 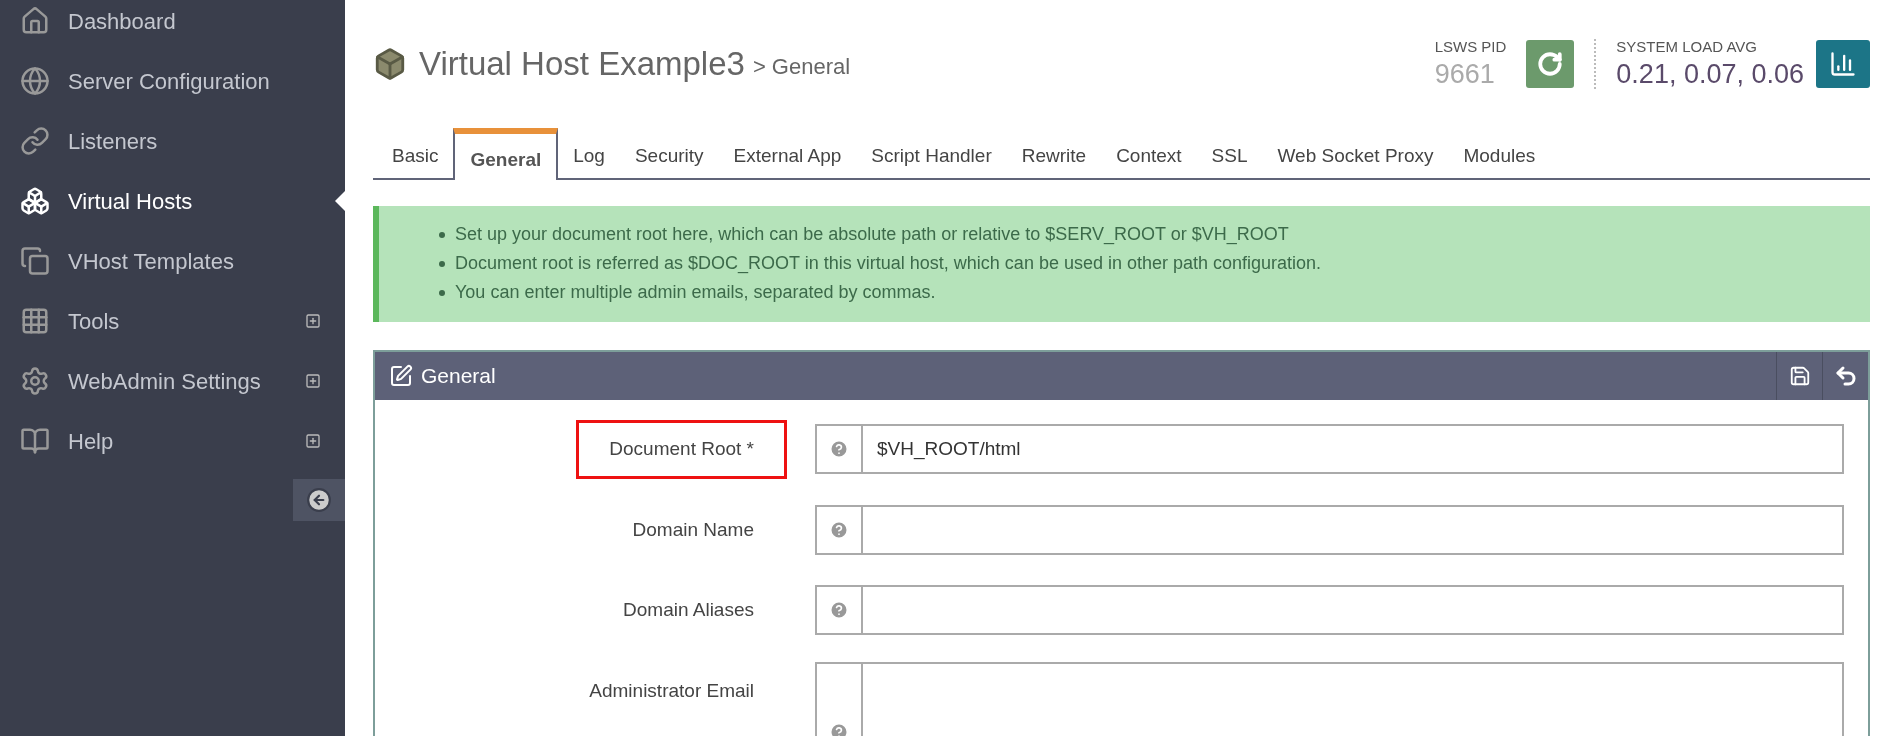 I want to click on globe-icon, so click(x=35, y=81).